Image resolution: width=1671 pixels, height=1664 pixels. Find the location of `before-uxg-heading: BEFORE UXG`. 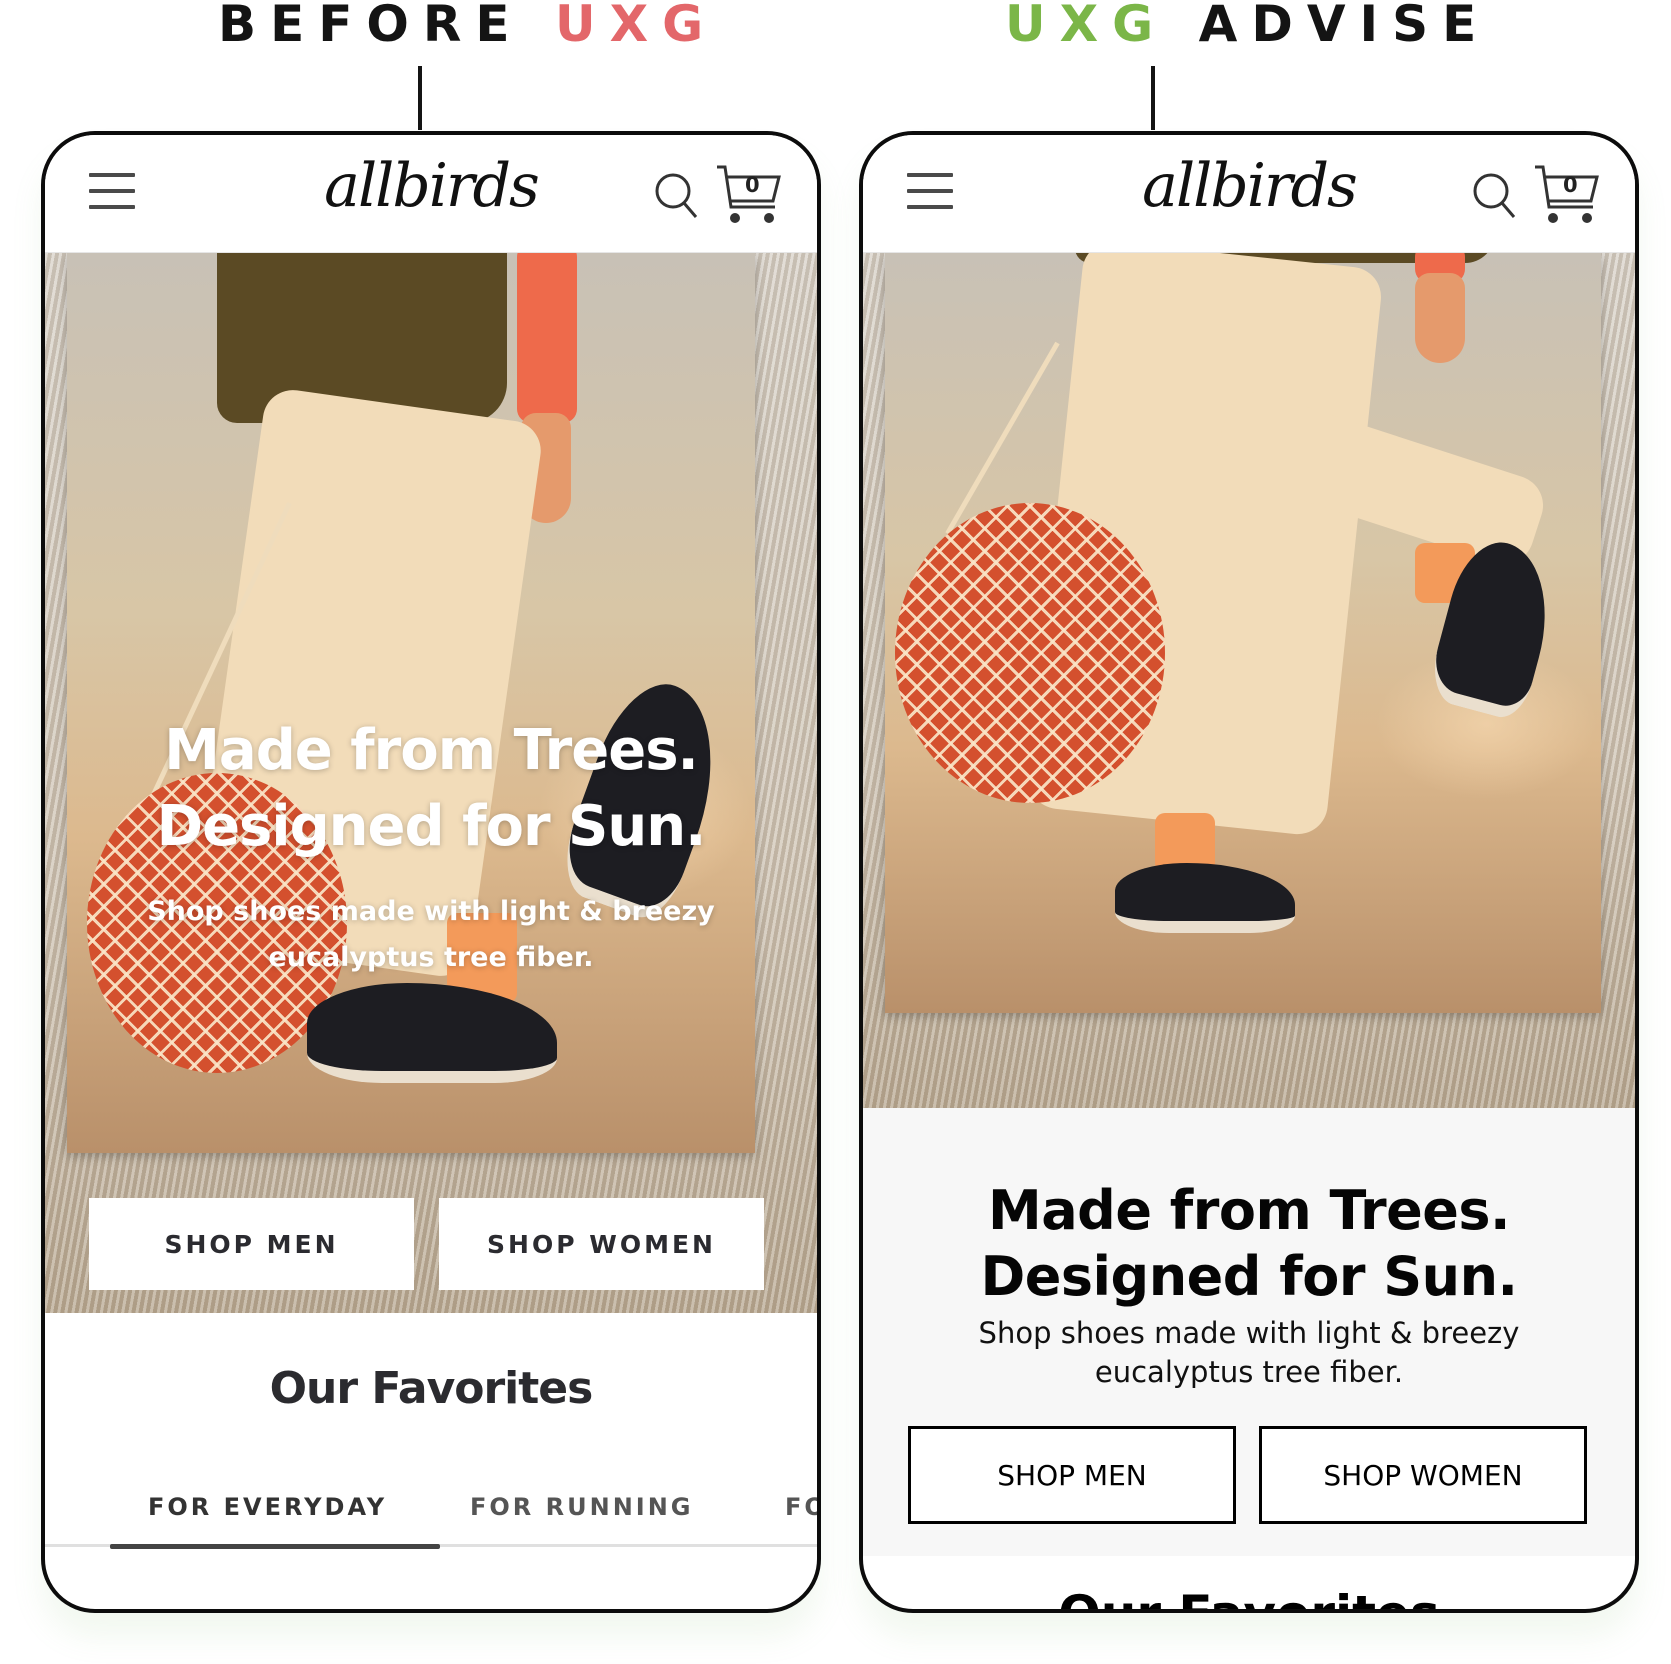

before-uxg-heading: BEFORE UXG is located at coordinates (467, 27).